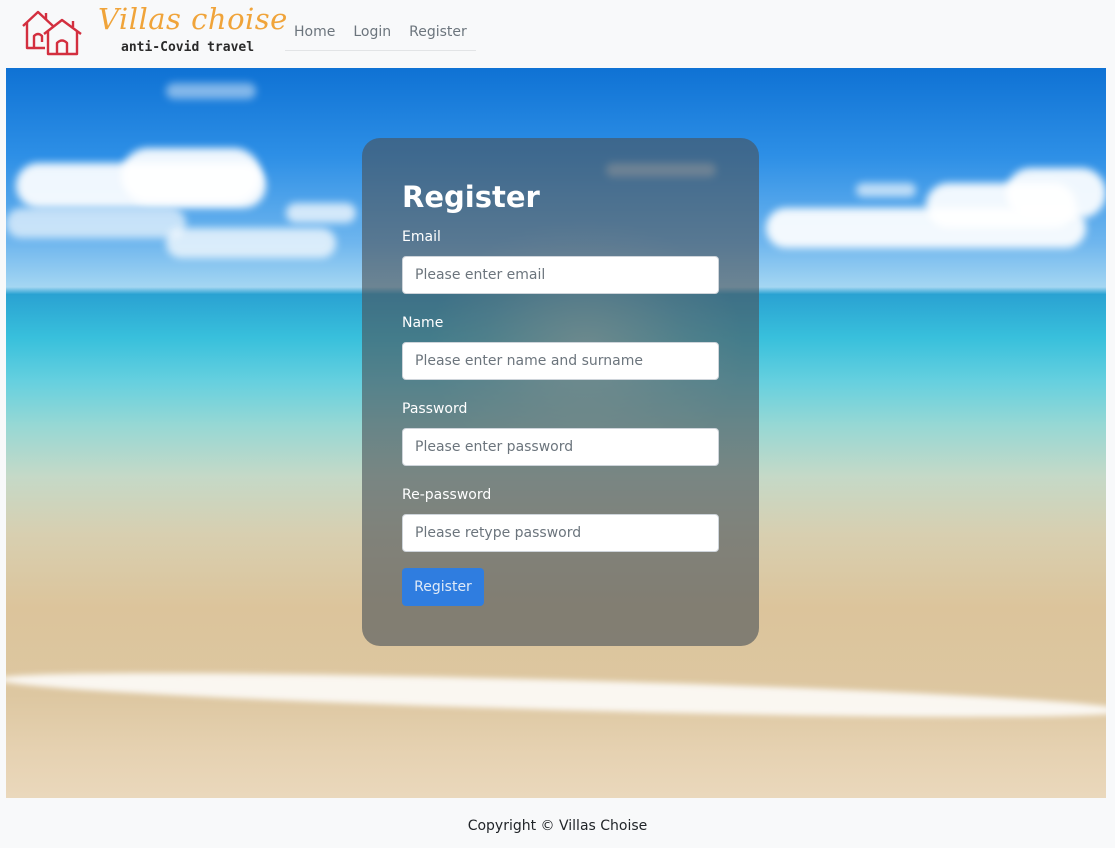 The width and height of the screenshot is (1115, 848). What do you see at coordinates (560, 533) in the screenshot?
I see `repassword-input` at bounding box center [560, 533].